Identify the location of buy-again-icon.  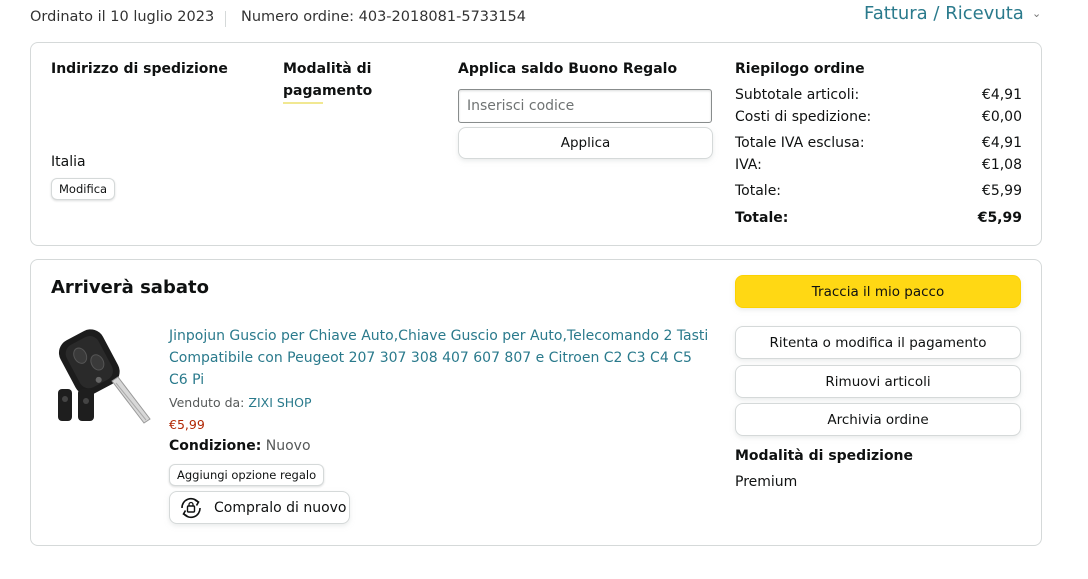
(191, 508).